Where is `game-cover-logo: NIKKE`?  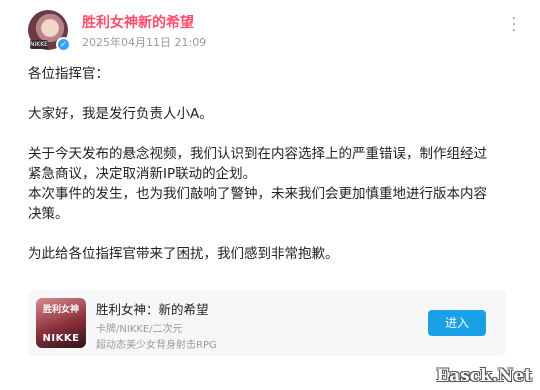
game-cover-logo: NIKKE is located at coordinates (61, 338).